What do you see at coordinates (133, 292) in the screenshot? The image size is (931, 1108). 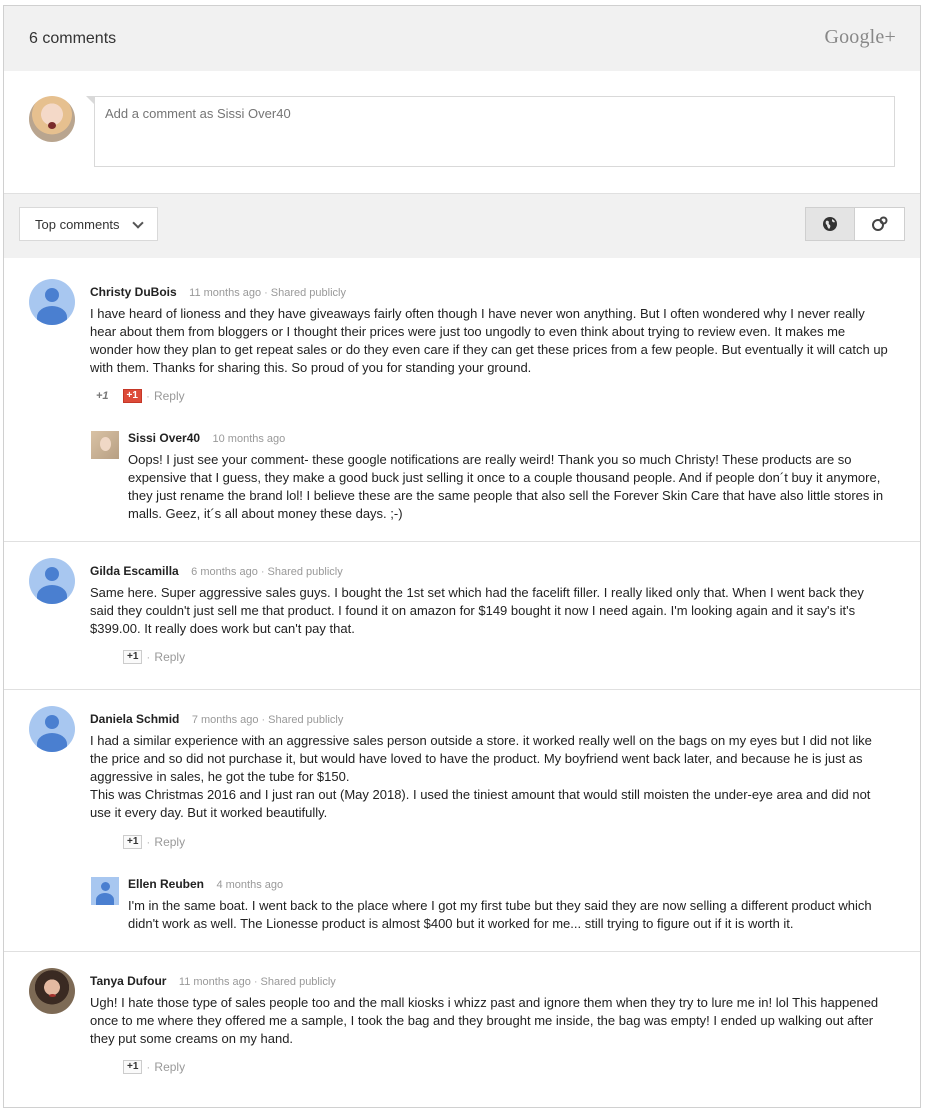 I see `comment-author: Christy DuBois` at bounding box center [133, 292].